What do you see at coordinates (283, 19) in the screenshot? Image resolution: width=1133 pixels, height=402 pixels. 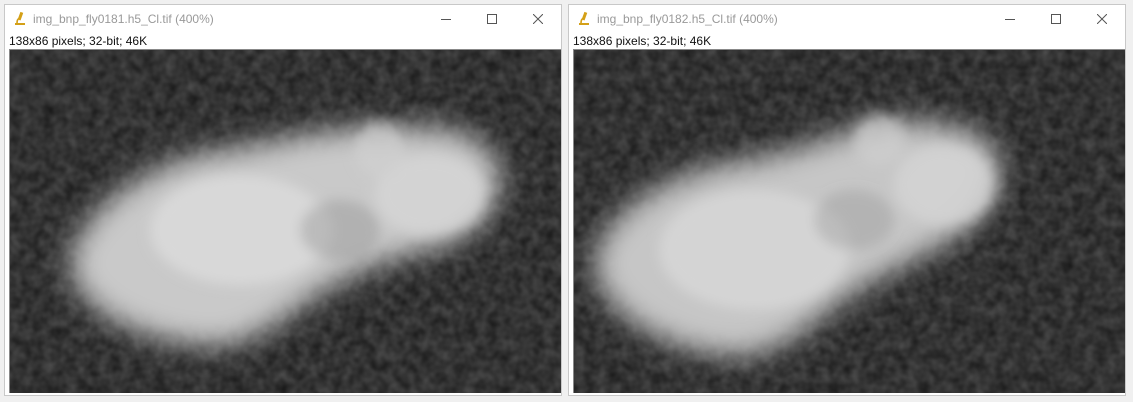 I see `title-bar: img_bnp_fly0181.h5_Cl.tif (400%)` at bounding box center [283, 19].